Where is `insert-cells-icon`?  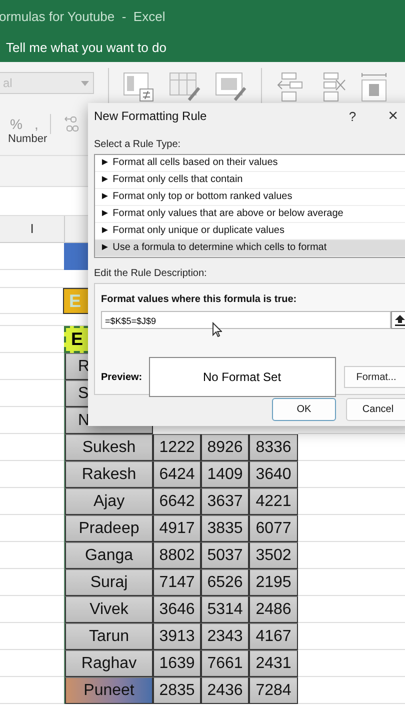
insert-cells-icon is located at coordinates (290, 87).